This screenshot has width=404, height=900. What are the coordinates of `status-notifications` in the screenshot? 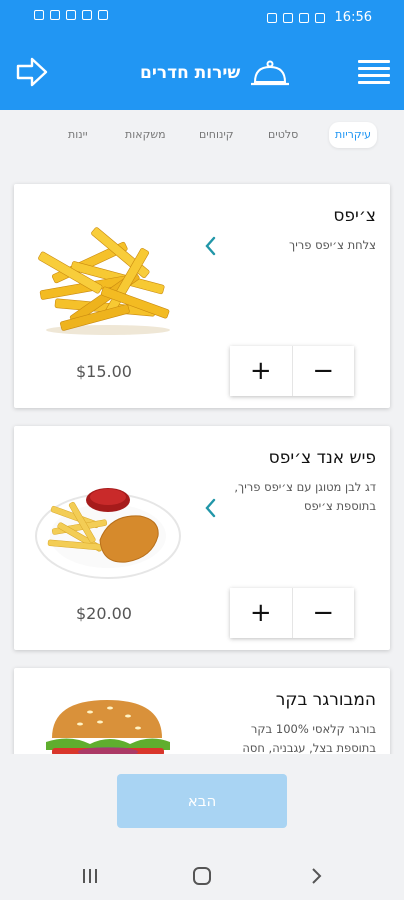 It's located at (71, 15).